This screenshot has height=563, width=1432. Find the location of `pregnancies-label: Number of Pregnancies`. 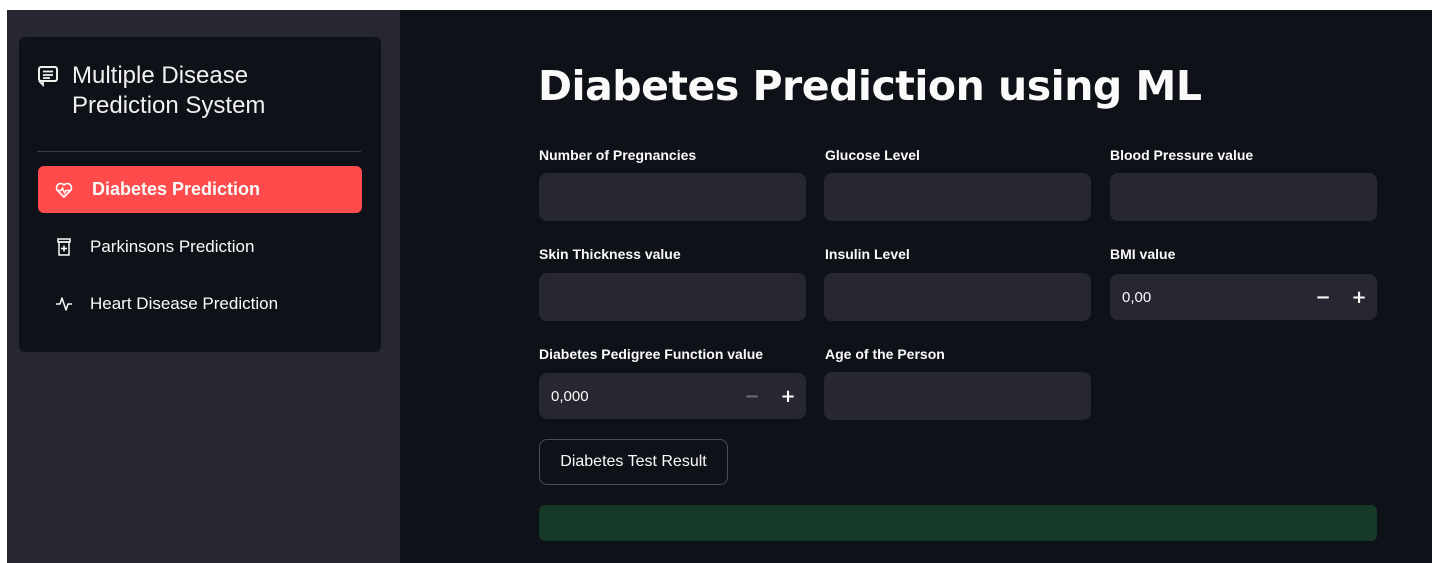

pregnancies-label: Number of Pregnancies is located at coordinates (618, 155).